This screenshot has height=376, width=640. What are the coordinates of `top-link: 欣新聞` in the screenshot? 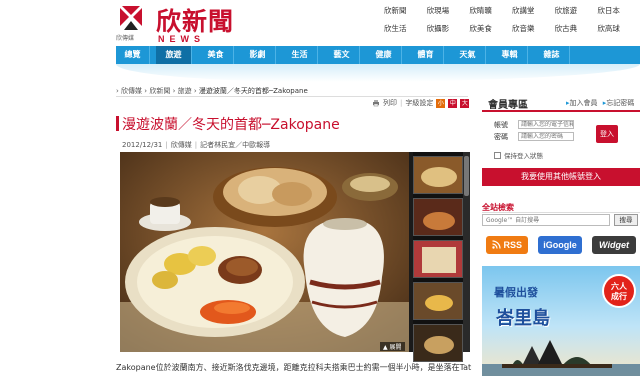 It's located at (405, 10).